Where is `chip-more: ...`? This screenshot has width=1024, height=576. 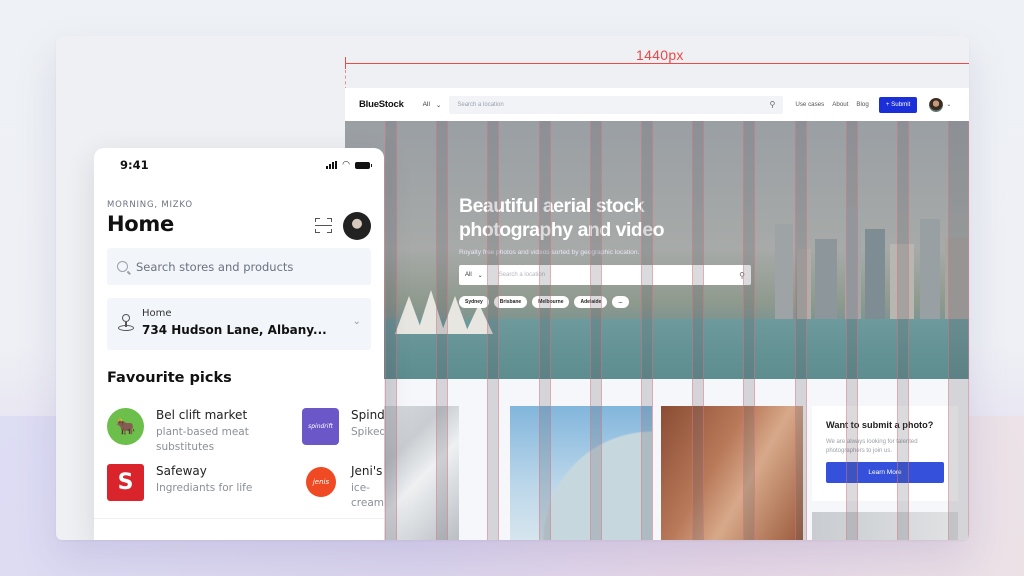 chip-more: ... is located at coordinates (620, 302).